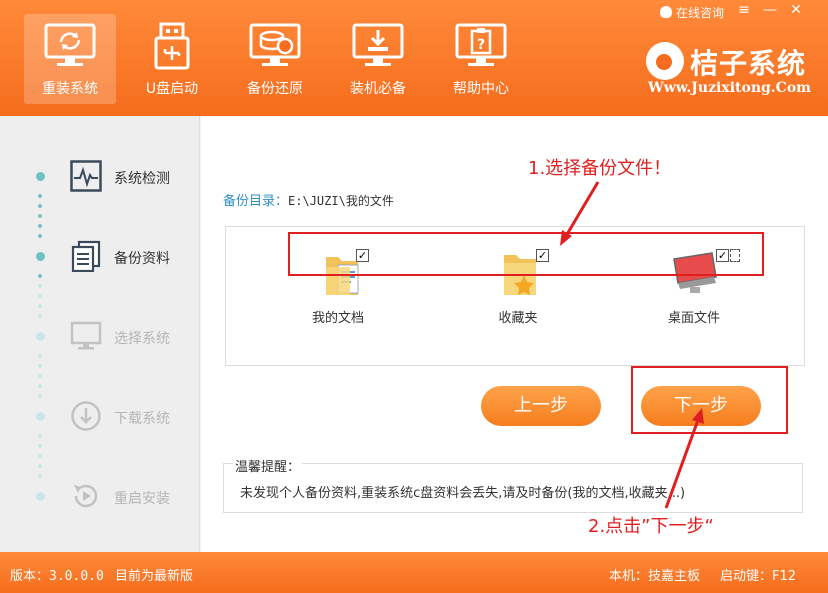 This screenshot has height=593, width=828. I want to click on help-center-icon: ?, so click(481, 44).